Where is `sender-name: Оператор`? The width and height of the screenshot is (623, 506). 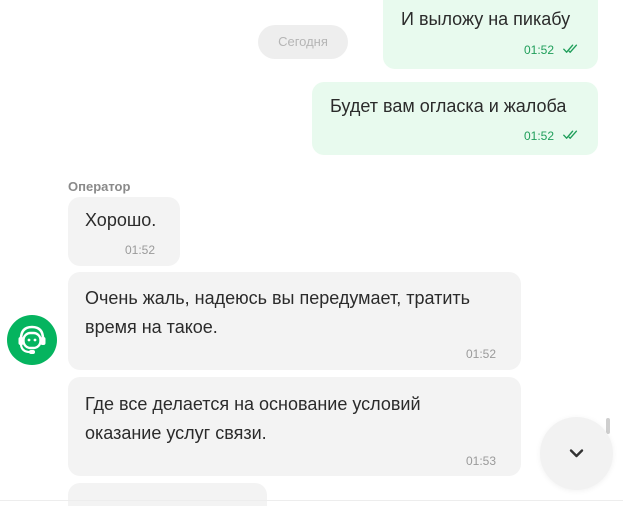
sender-name: Оператор is located at coordinates (99, 186).